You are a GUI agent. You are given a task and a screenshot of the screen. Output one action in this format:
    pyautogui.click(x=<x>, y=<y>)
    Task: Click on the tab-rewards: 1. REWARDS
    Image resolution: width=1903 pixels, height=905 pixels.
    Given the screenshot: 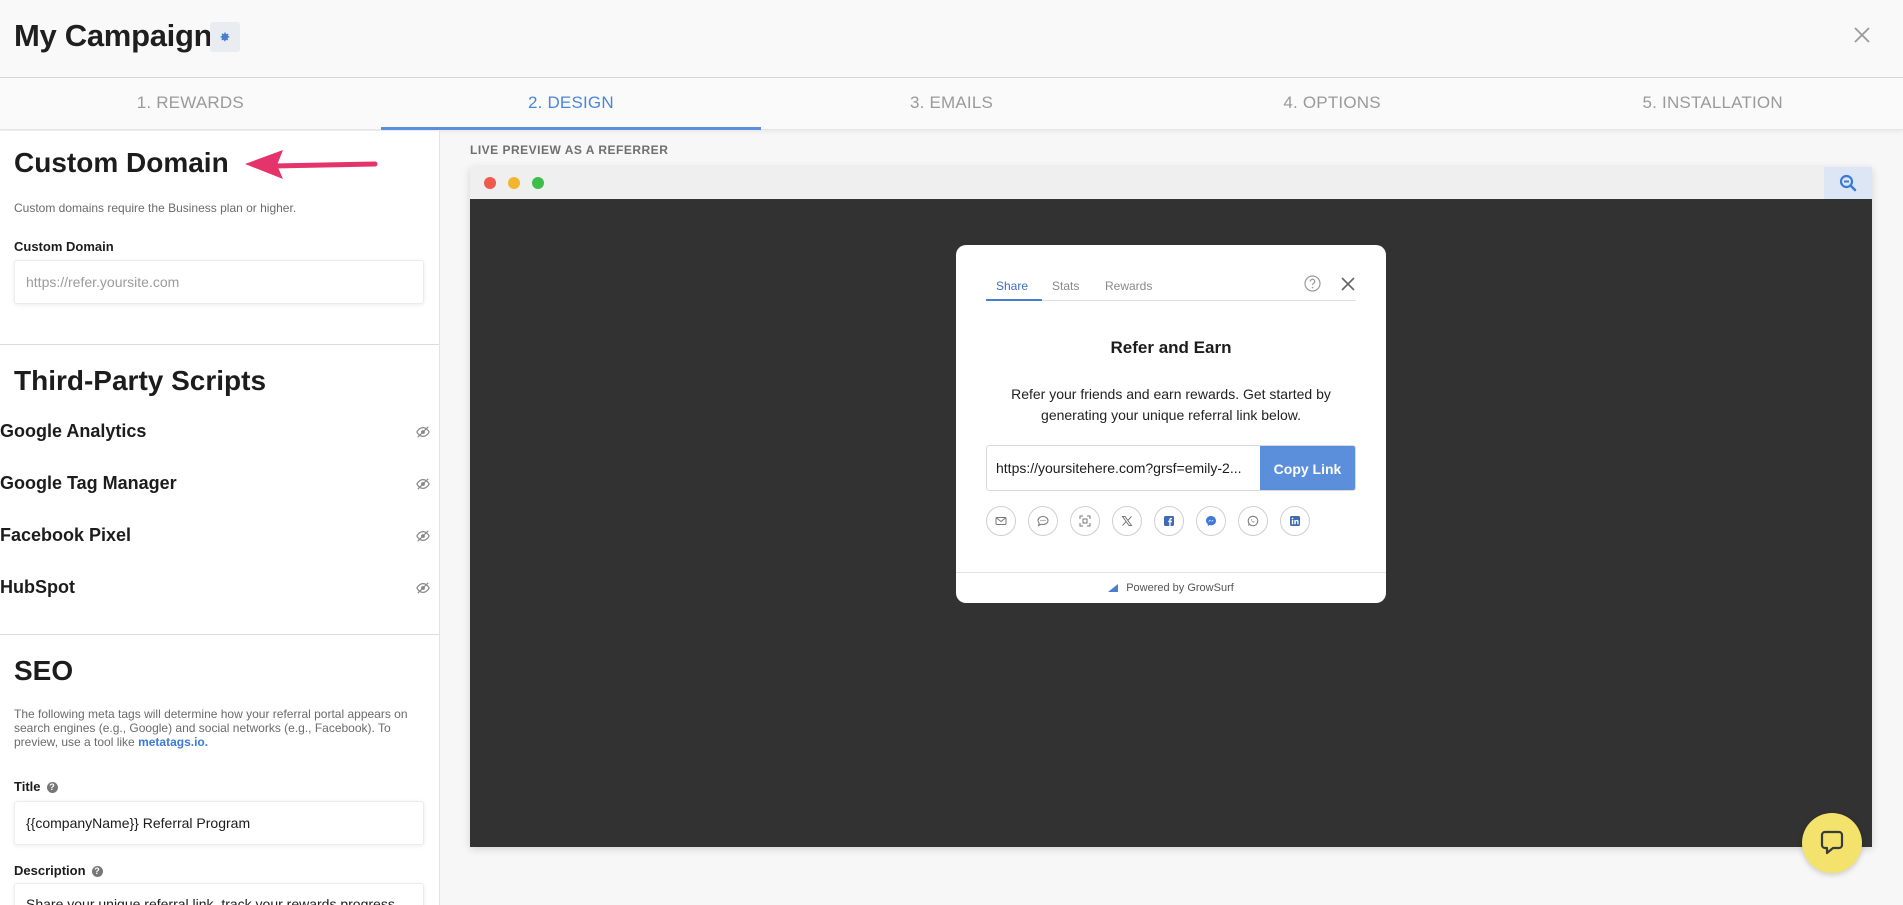 What is the action you would take?
    pyautogui.click(x=190, y=103)
    